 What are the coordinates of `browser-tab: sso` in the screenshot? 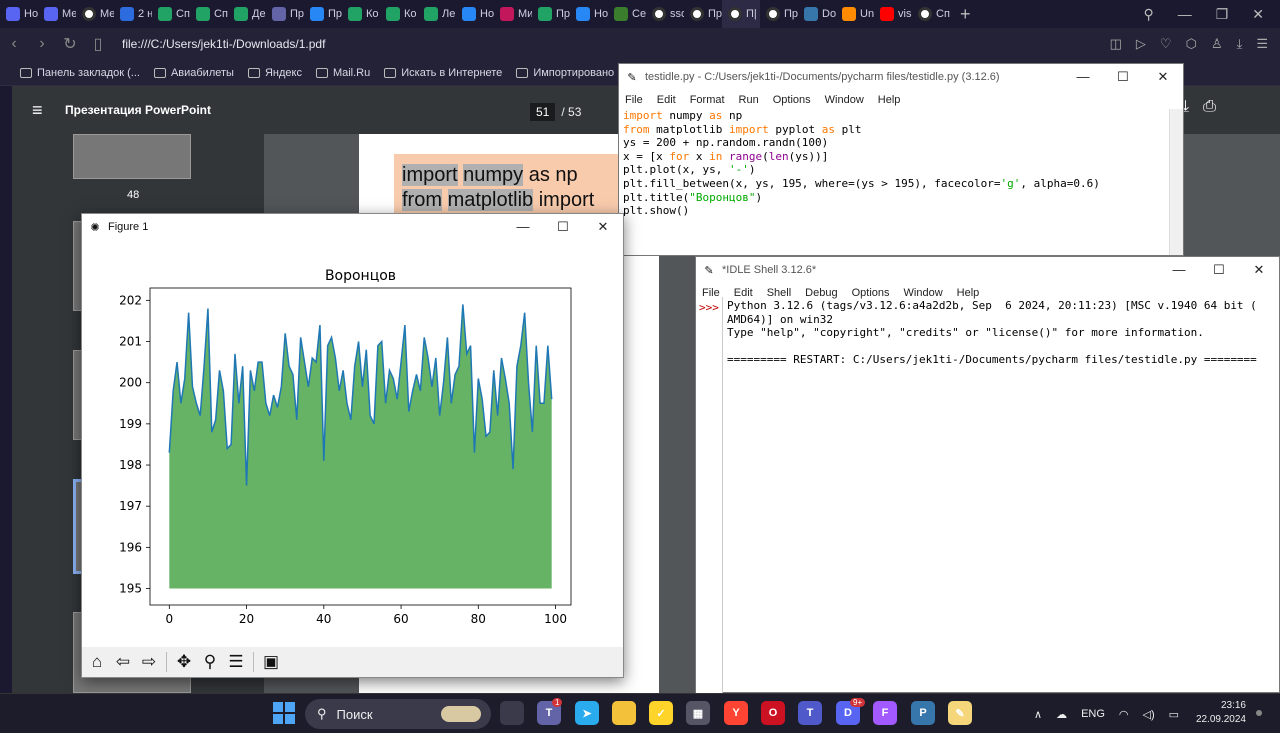 It's located at (665, 14).